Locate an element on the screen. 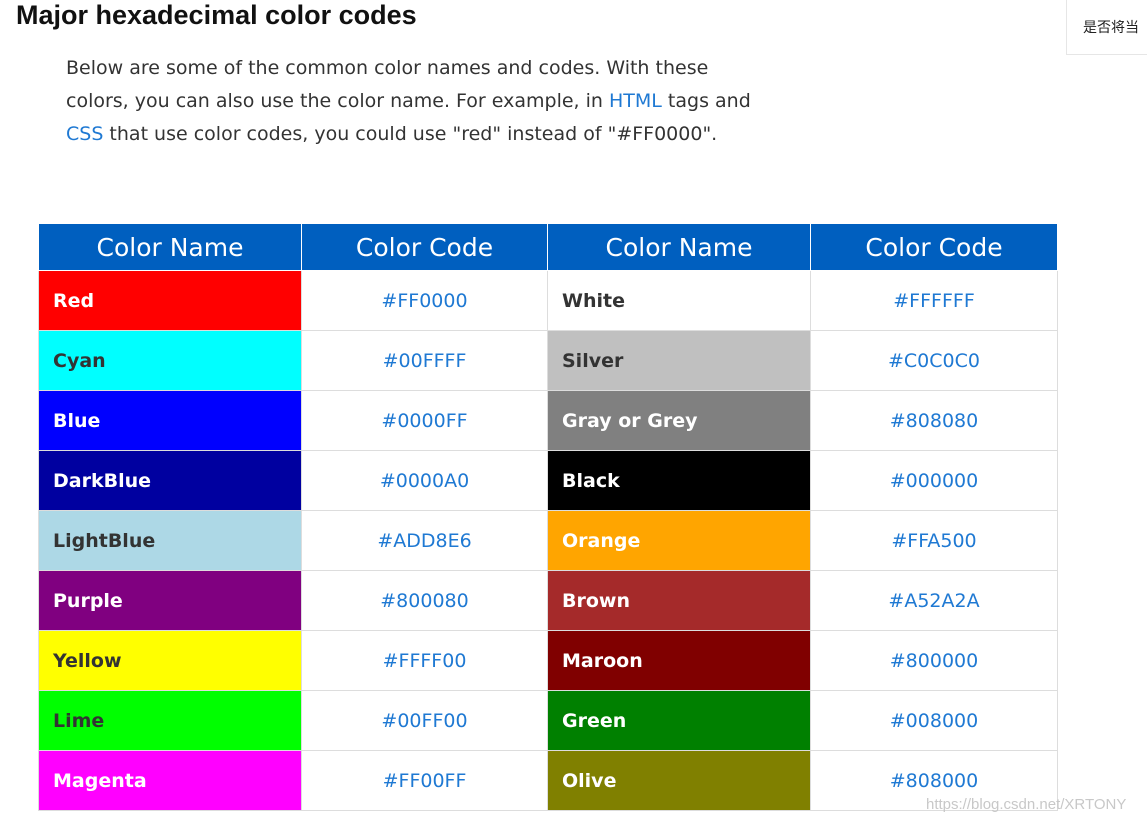  color-code-cell: #FF0000 is located at coordinates (424, 300).